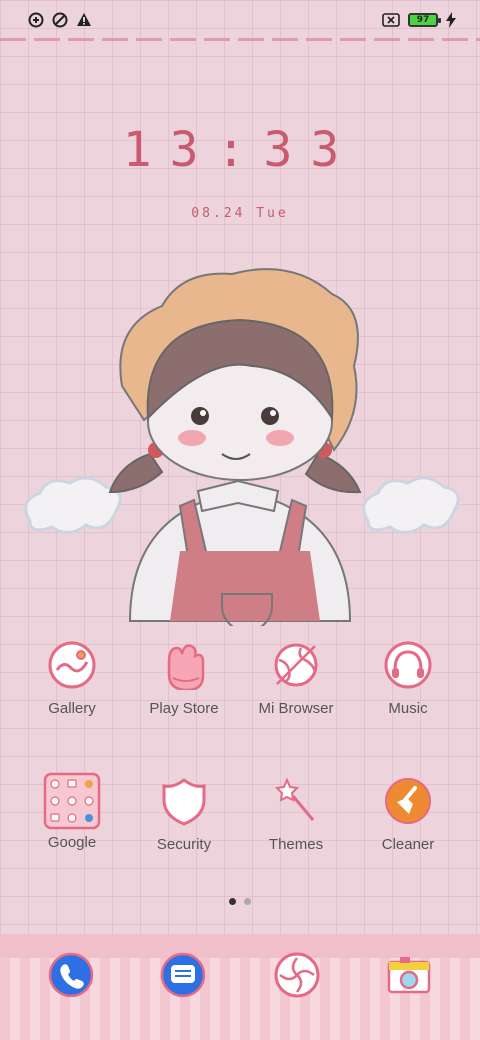 The width and height of the screenshot is (480, 1040). I want to click on cloud-left, so click(73, 505).